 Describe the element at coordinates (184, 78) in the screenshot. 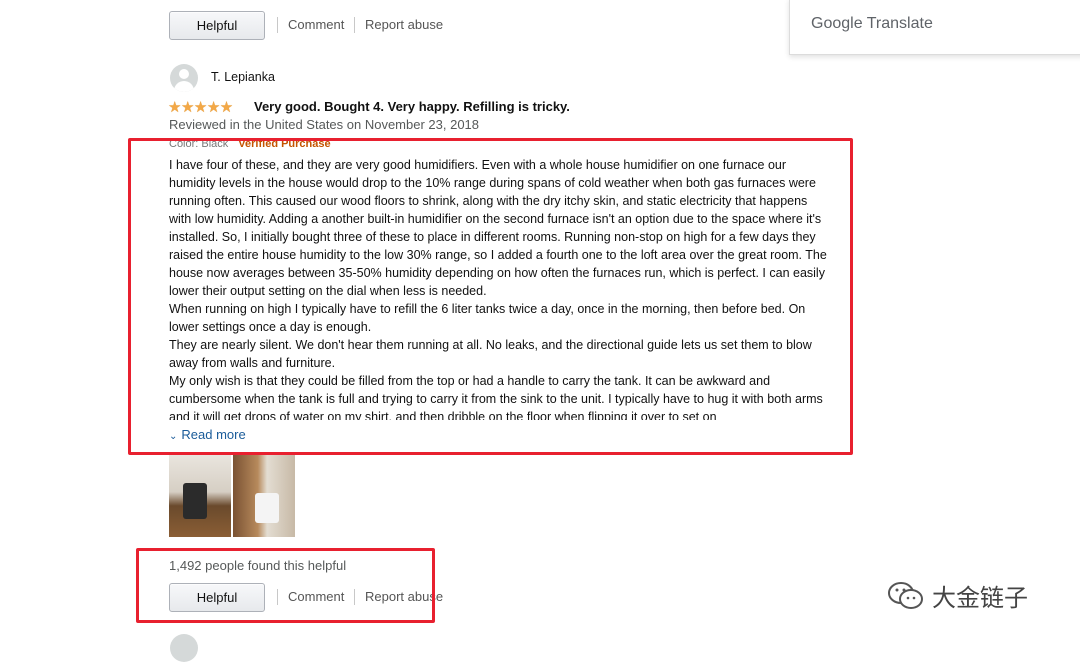

I see `reviewer-avatar` at that location.